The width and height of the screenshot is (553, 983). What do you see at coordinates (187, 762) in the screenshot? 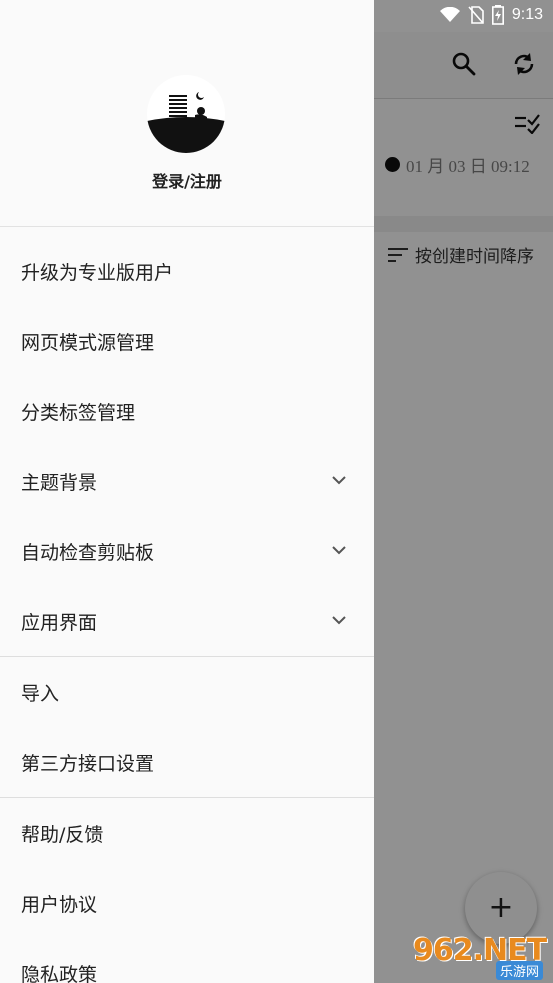
I see `menu-item-third-party-api: 第三方接口设置` at bounding box center [187, 762].